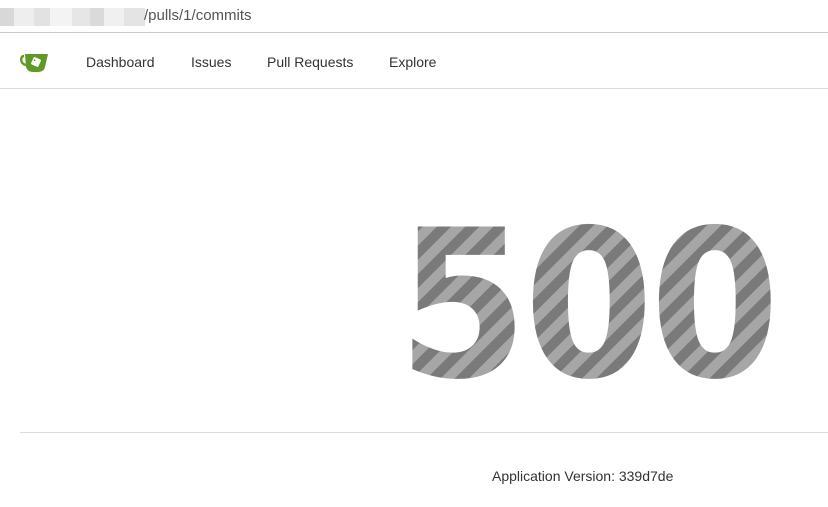 The image size is (828, 507). I want to click on url-path-text: /pulls/1/commits, so click(198, 15).